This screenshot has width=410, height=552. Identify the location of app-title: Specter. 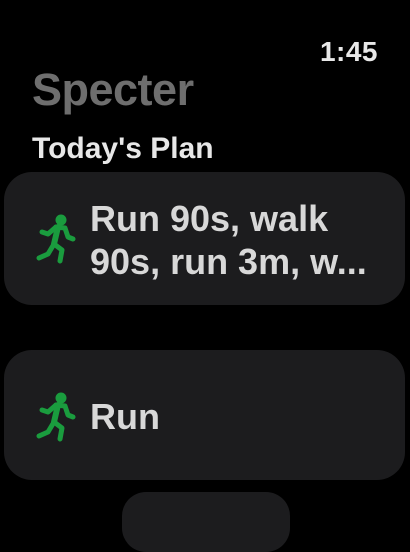
(113, 89).